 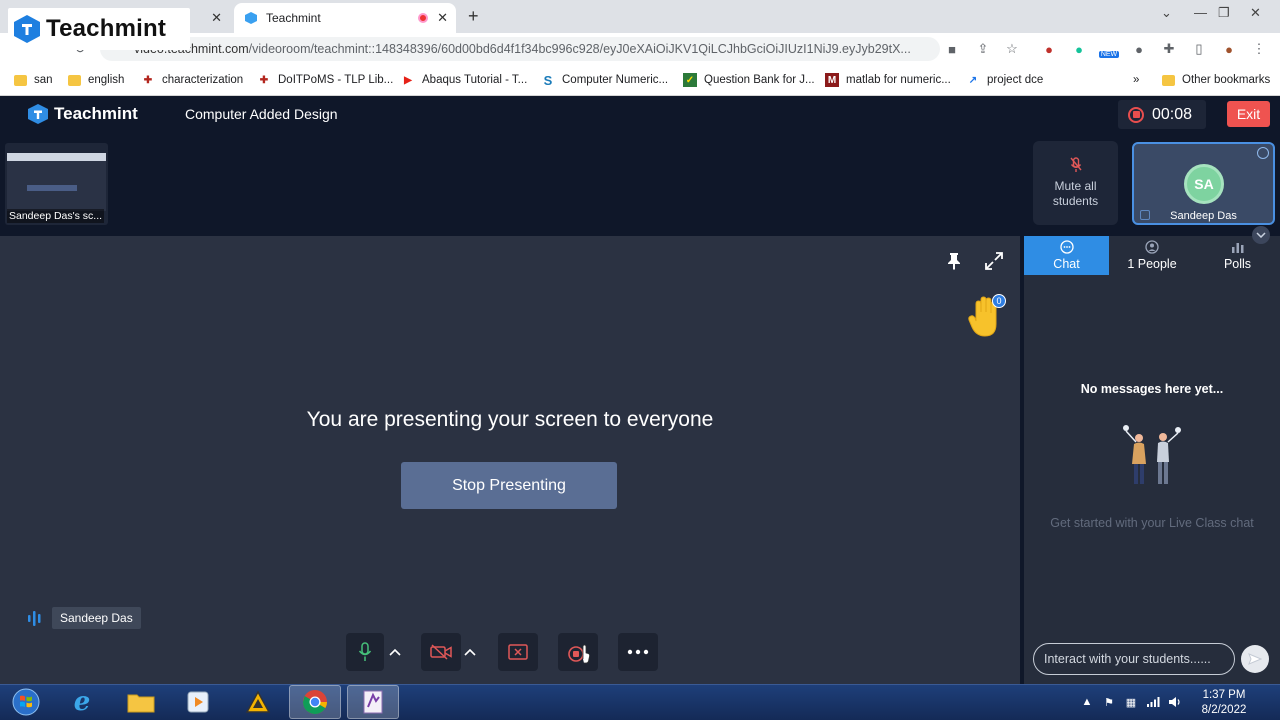 I want to click on bookmarks-overflow-button: », so click(x=1136, y=80).